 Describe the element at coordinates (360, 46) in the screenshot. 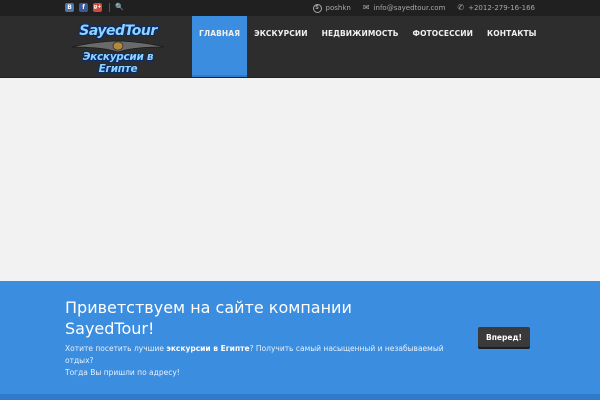

I see `nav-item-real-estate: НЕДВИЖИМОСТЬ` at that location.